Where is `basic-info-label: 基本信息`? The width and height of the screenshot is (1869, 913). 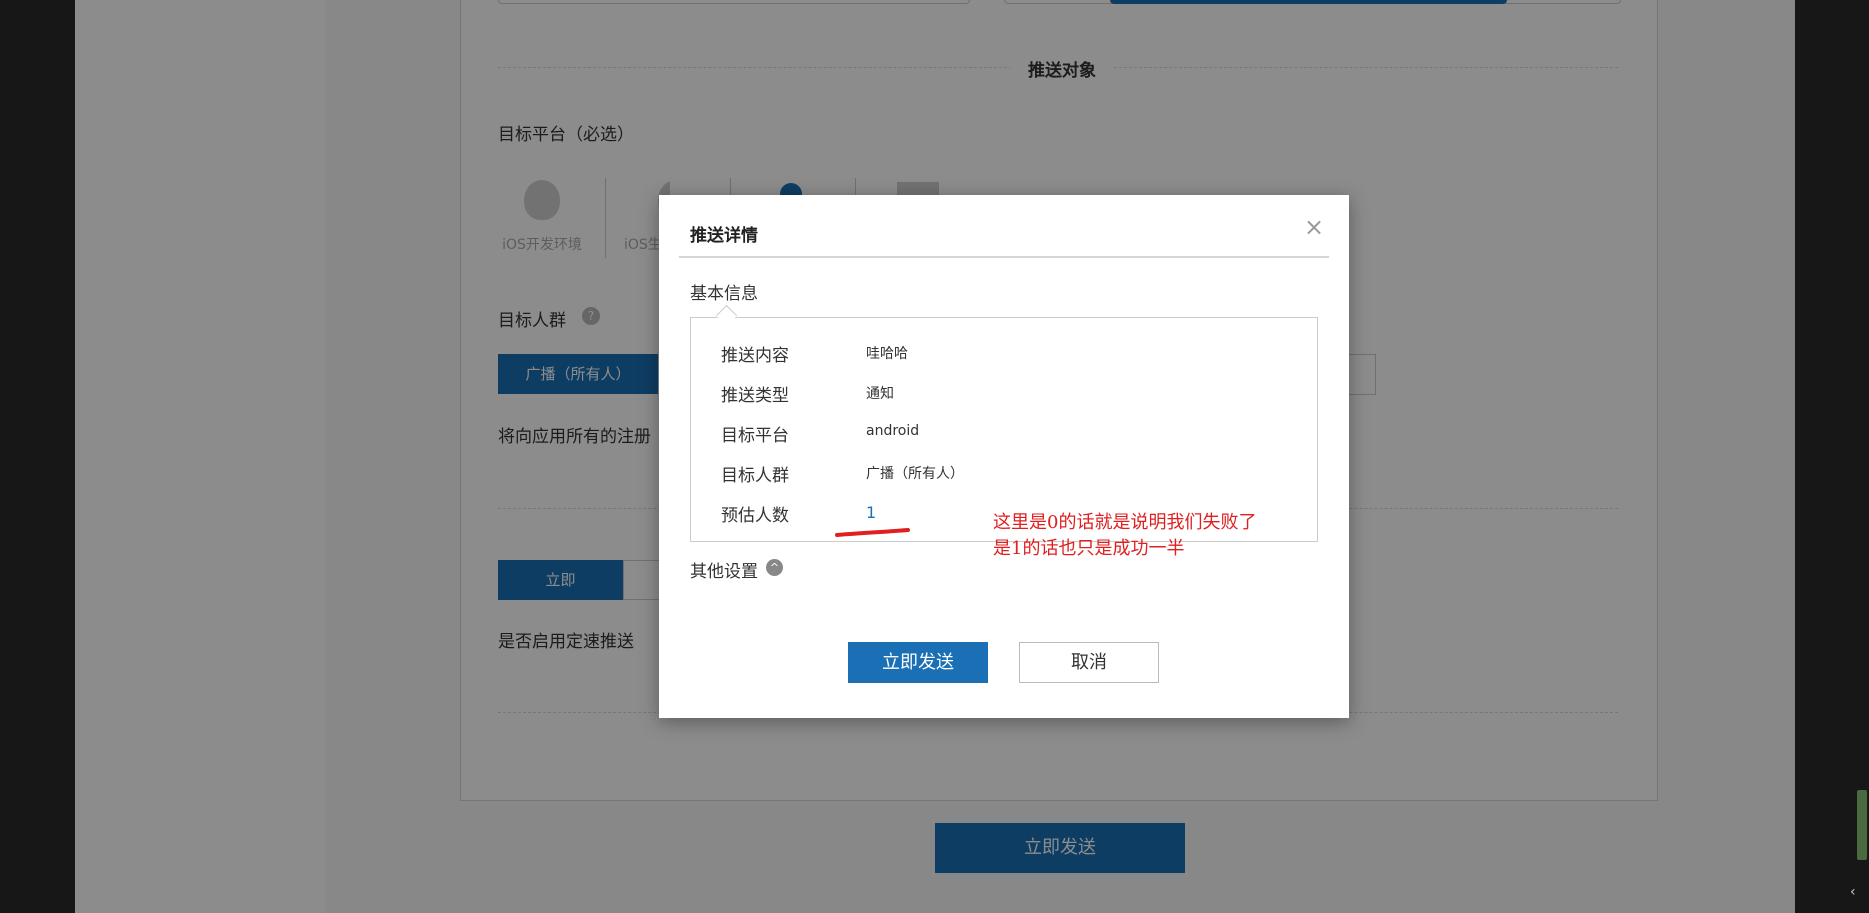
basic-info-label: 基本信息 is located at coordinates (724, 294).